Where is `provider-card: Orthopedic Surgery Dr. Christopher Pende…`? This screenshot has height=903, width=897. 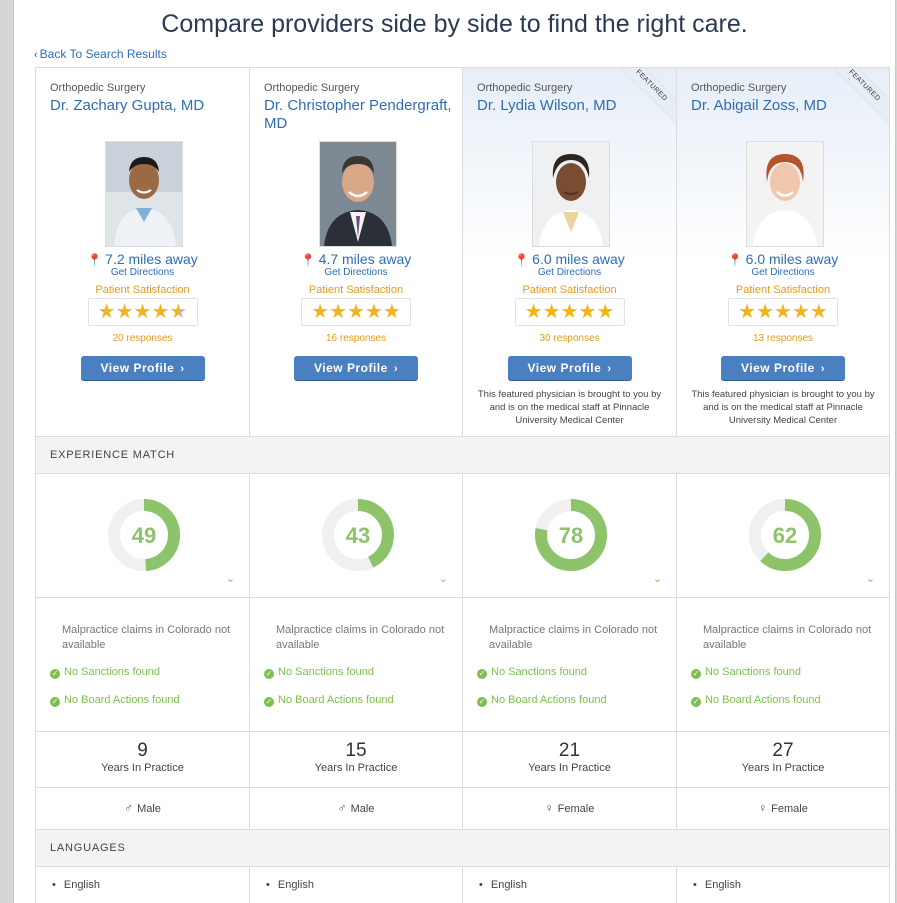 provider-card: Orthopedic Surgery Dr. Christopher Pende… is located at coordinates (355, 252).